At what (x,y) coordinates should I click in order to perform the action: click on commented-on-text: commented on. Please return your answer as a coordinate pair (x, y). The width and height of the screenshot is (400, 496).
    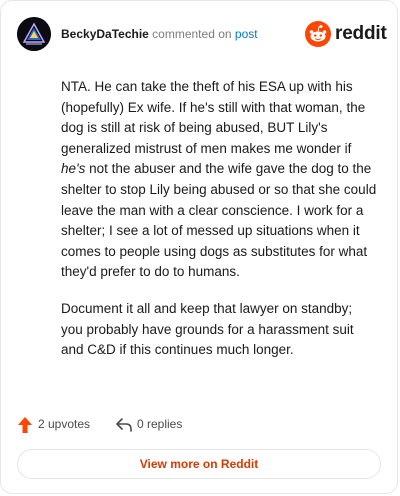
    Looking at the image, I should click on (192, 34).